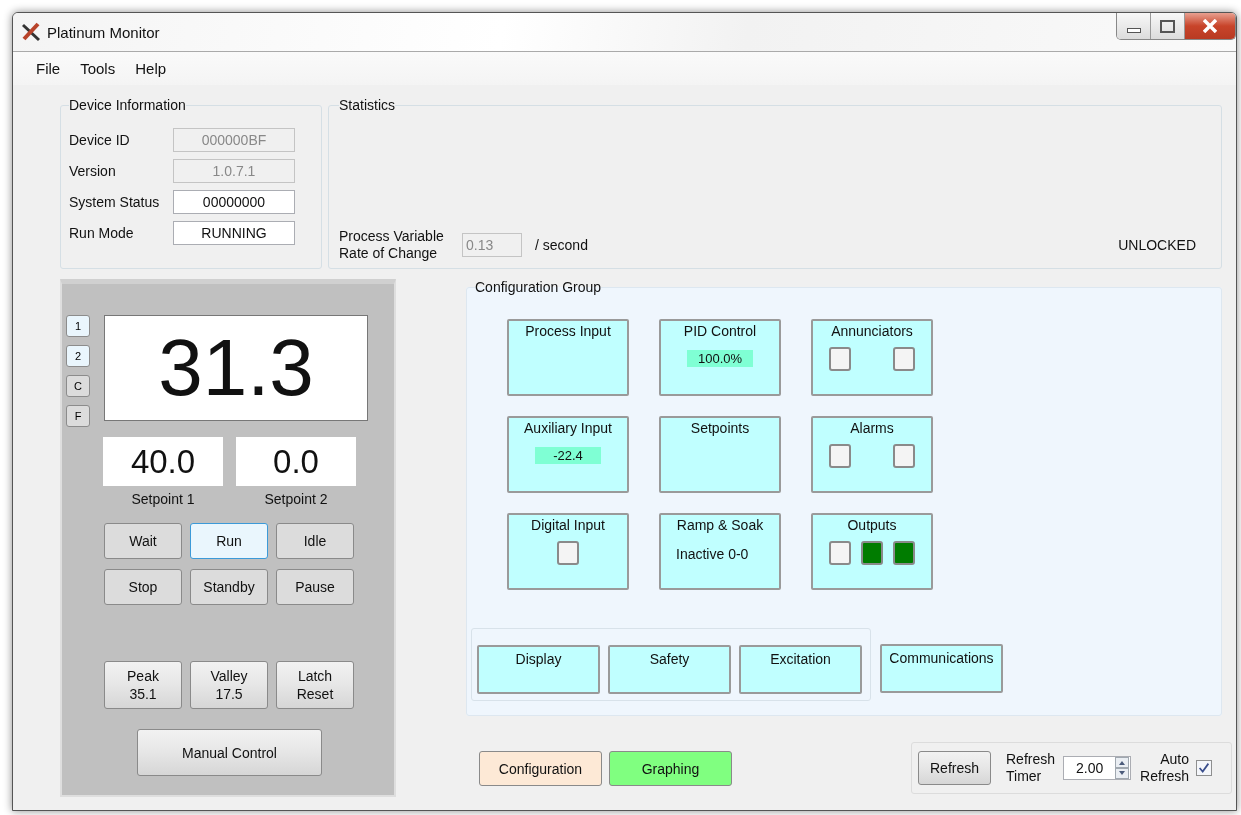 This screenshot has width=1241, height=815. Describe the element at coordinates (100, 140) in the screenshot. I see `field-label: Device ID` at that location.